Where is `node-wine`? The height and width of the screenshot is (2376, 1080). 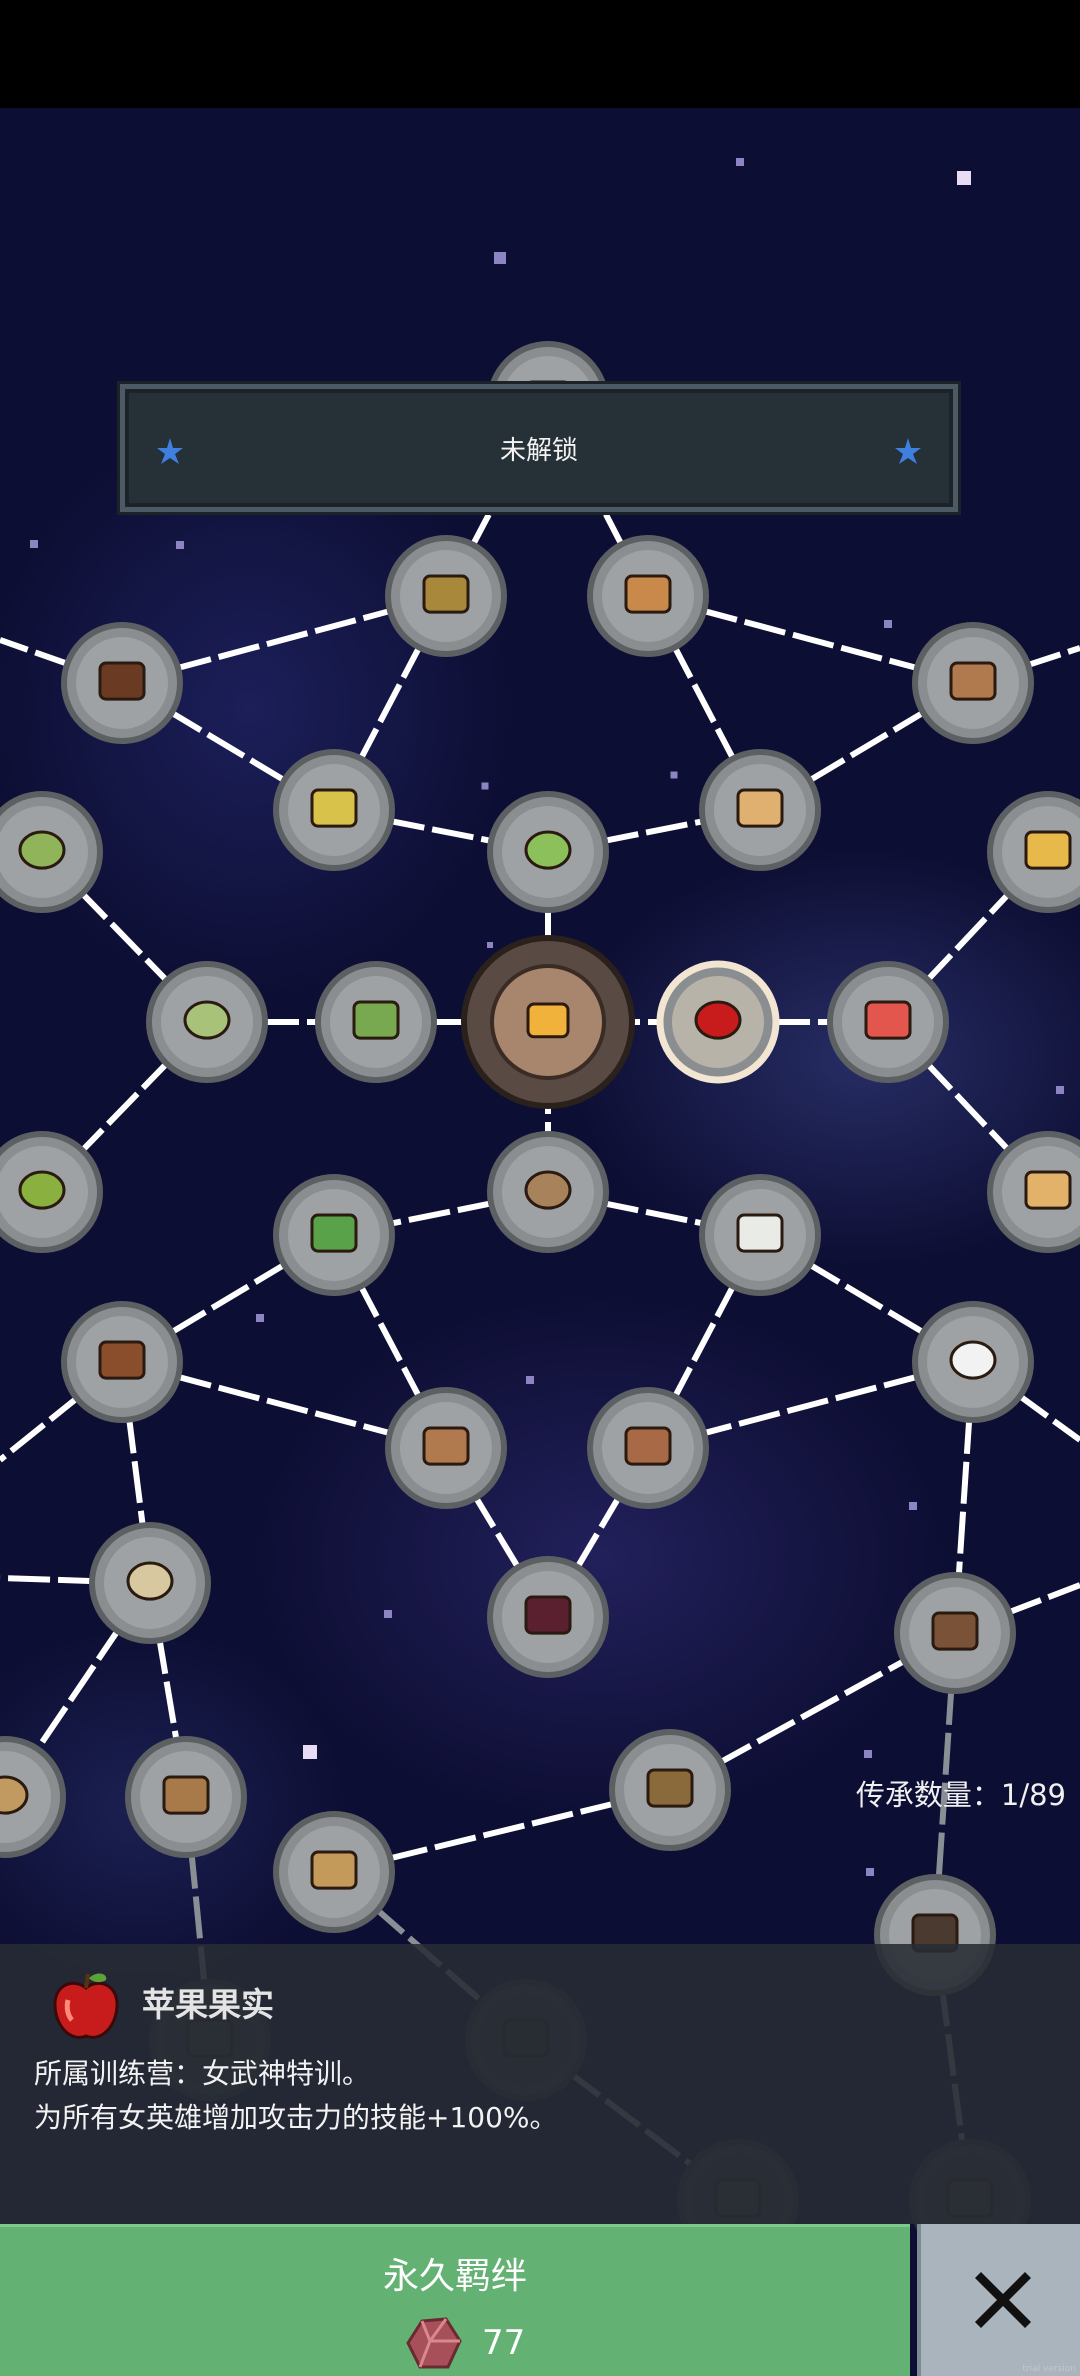
node-wine is located at coordinates (548, 1617).